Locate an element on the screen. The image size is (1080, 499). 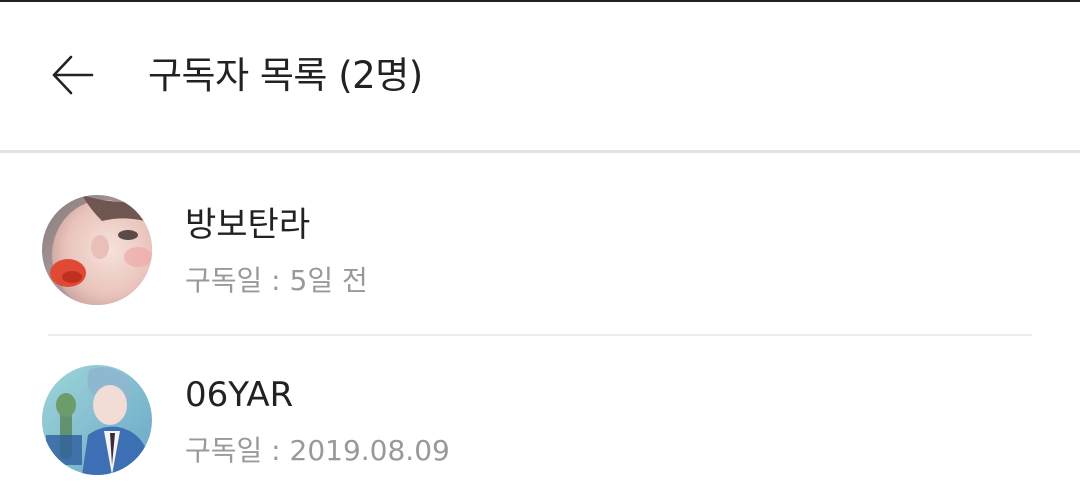
back-button is located at coordinates (73, 77).